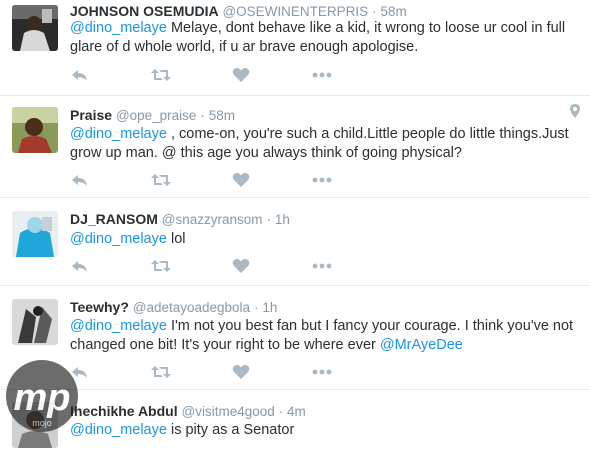 The image size is (590, 455). I want to click on user-handle: @OSEWINENTERPRIS, so click(295, 11).